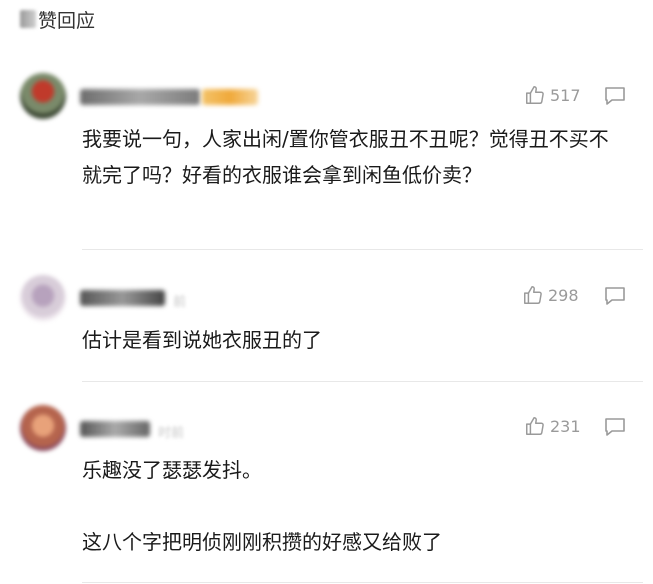  What do you see at coordinates (202, 340) in the screenshot?
I see `comment-text: 估计是看到说她衣服丑的了` at bounding box center [202, 340].